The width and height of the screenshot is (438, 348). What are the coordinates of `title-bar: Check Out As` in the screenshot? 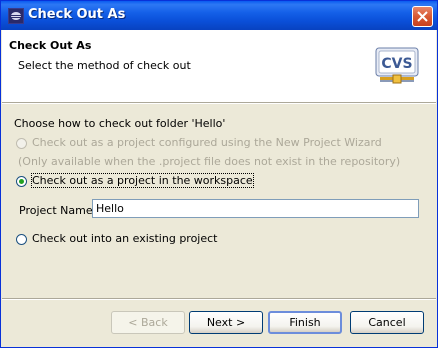 It's located at (219, 15).